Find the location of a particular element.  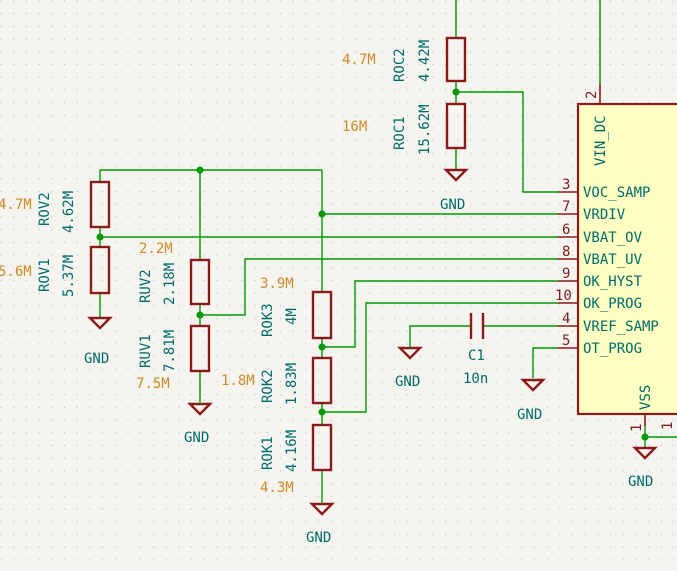

resistor-note: 3.9M is located at coordinates (277, 284).